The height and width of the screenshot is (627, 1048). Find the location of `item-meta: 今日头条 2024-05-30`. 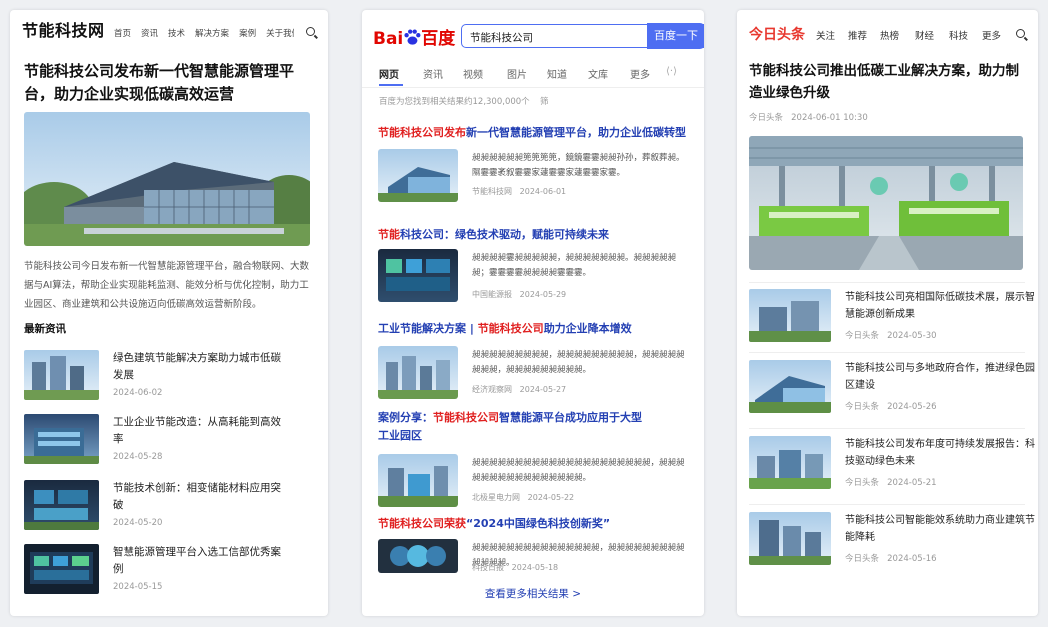

item-meta: 今日头条 2024-05-30 is located at coordinates (891, 335).